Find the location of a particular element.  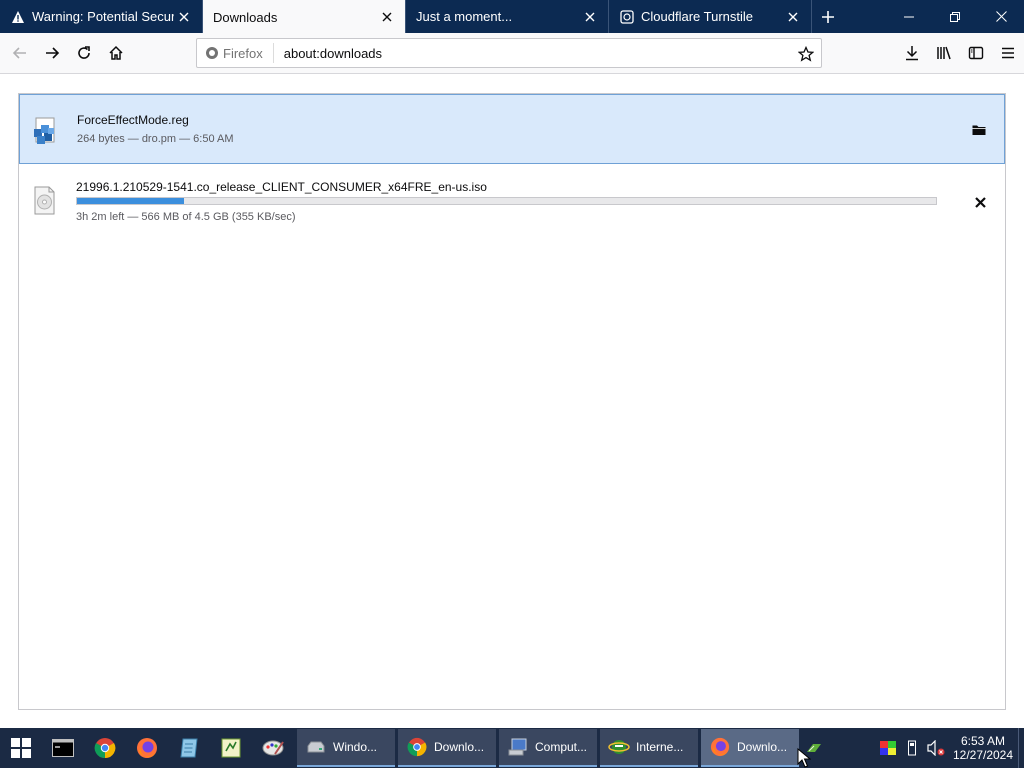

new-tab-button is located at coordinates (828, 16).